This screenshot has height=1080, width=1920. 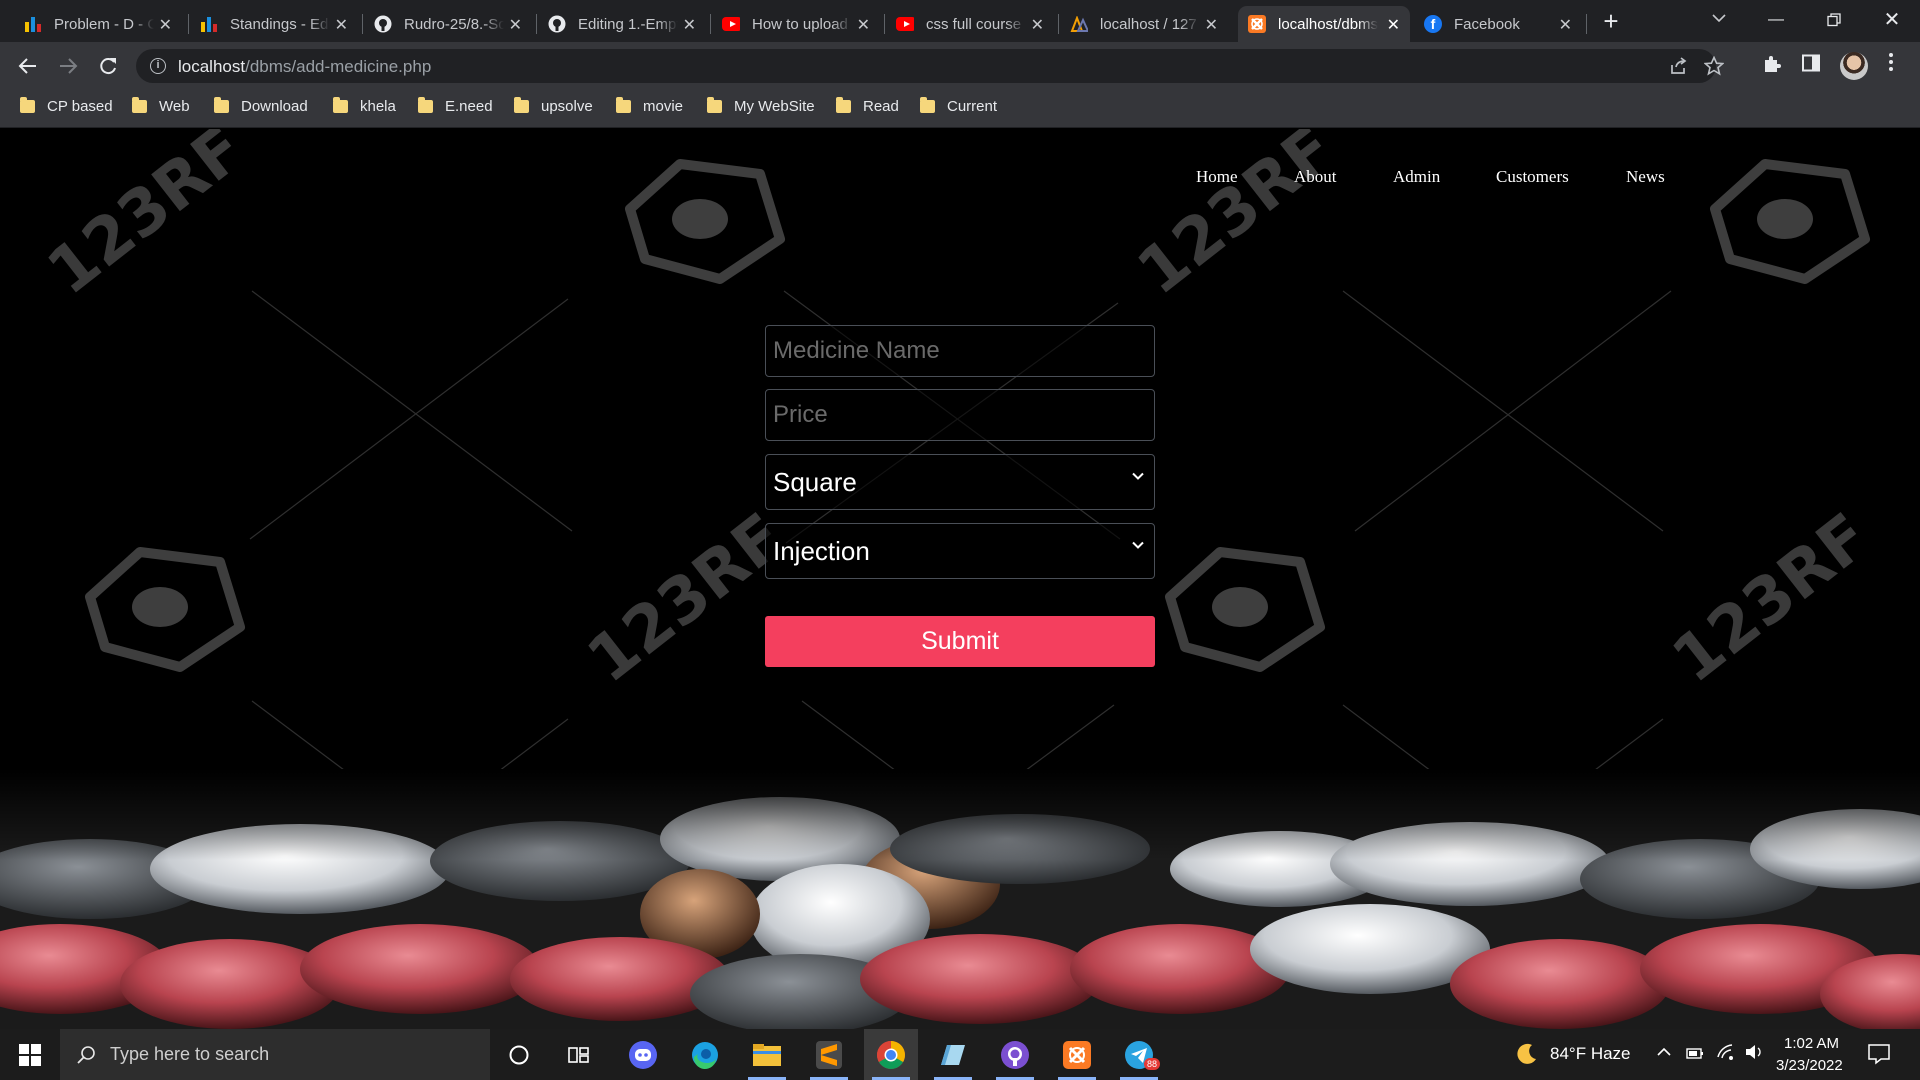 I want to click on bookmark-folder-movie: movie, so click(x=649, y=106).